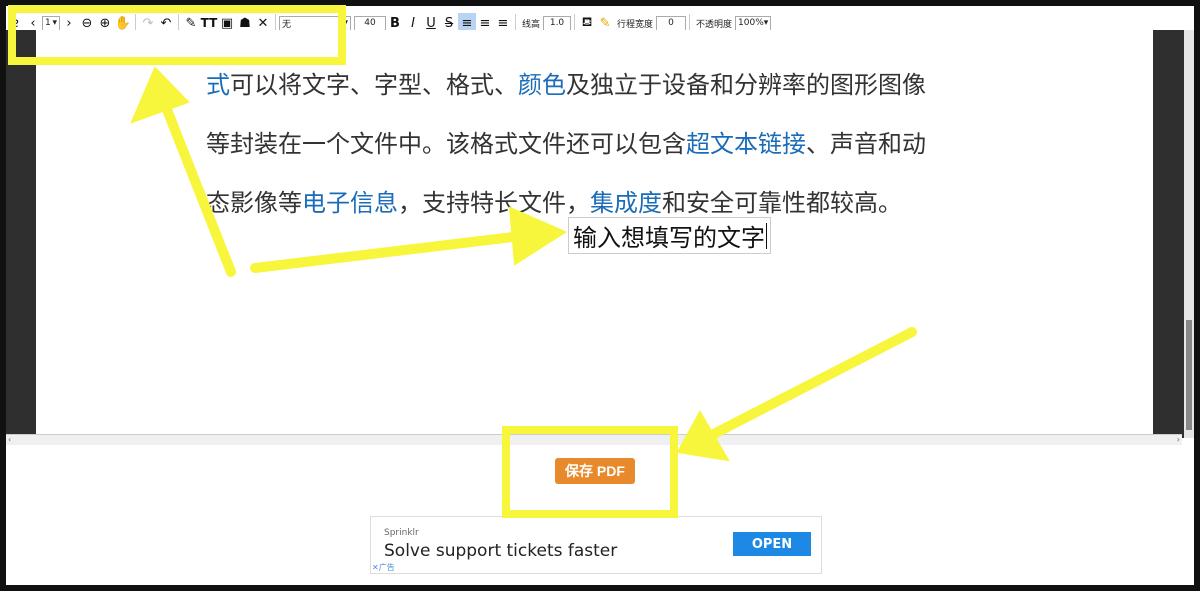 The image size is (1200, 591). I want to click on font-size-input: 40, so click(370, 23).